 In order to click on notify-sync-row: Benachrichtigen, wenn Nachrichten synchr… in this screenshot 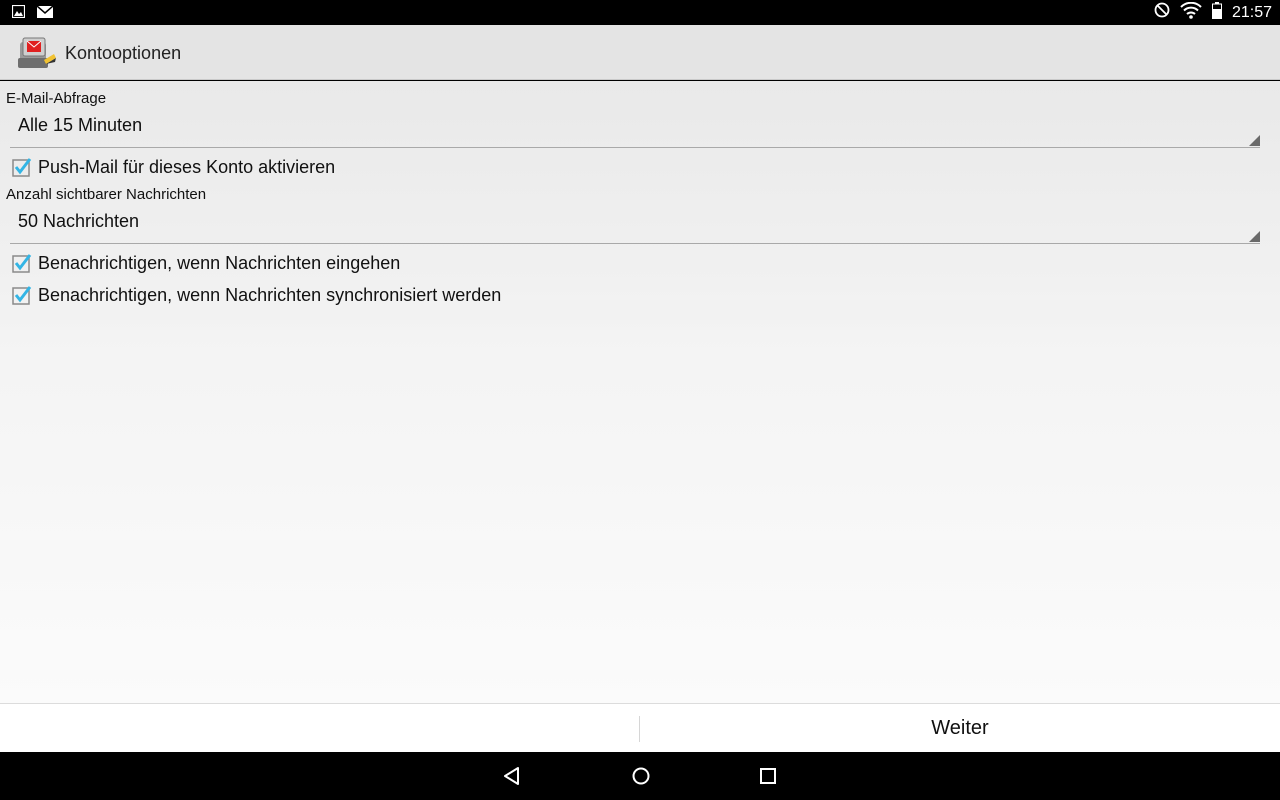, I will do `click(256, 295)`.